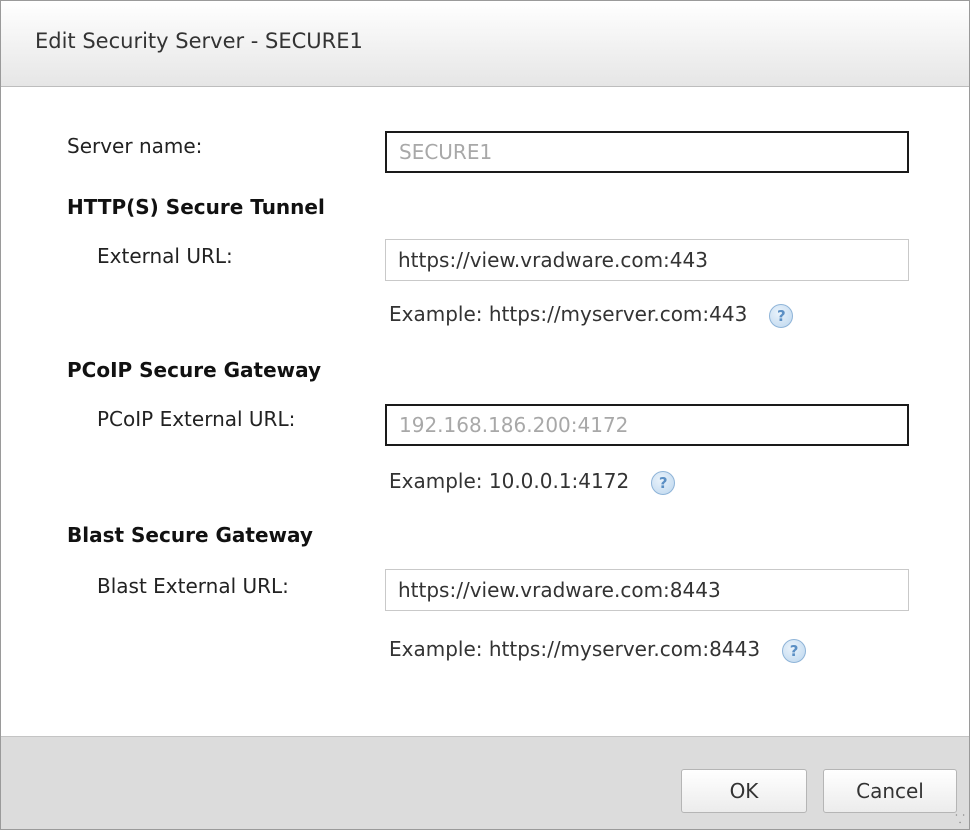  Describe the element at coordinates (485, 44) in the screenshot. I see `dialog-title-bar: Edit Security Server - SECURE1` at that location.